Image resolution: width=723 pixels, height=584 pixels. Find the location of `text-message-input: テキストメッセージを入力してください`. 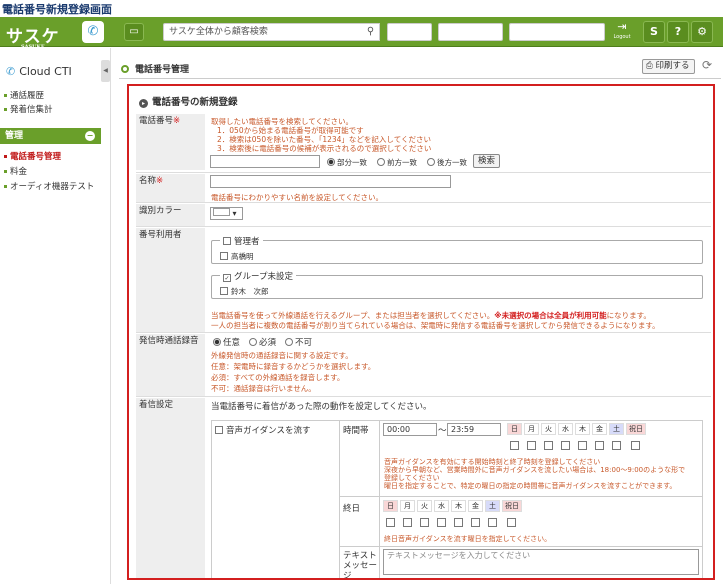

text-message-input: テキストメッセージを入力してください is located at coordinates (541, 562).